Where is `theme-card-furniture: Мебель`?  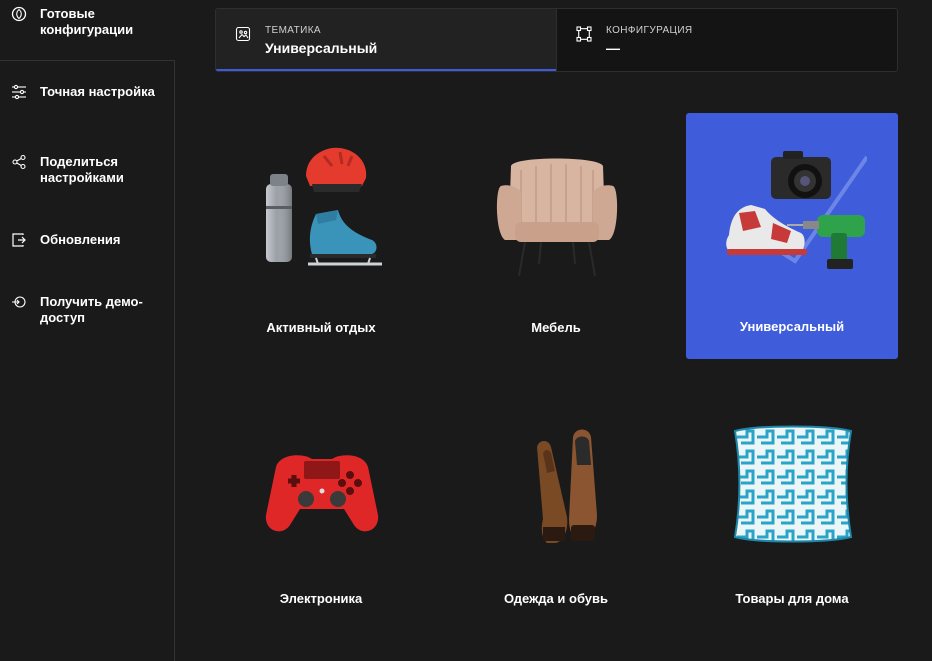
theme-card-furniture: Мебель is located at coordinates (556, 237).